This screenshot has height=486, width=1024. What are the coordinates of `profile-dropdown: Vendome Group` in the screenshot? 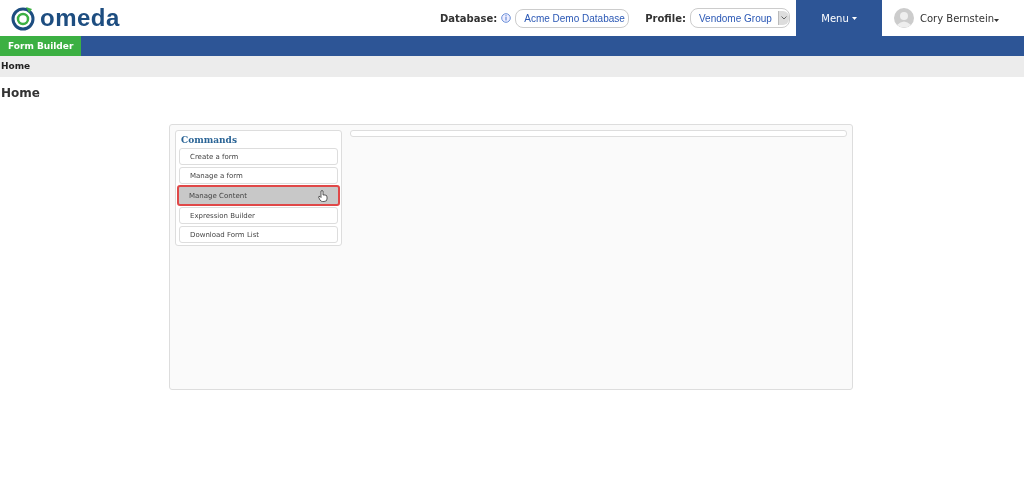 It's located at (740, 18).